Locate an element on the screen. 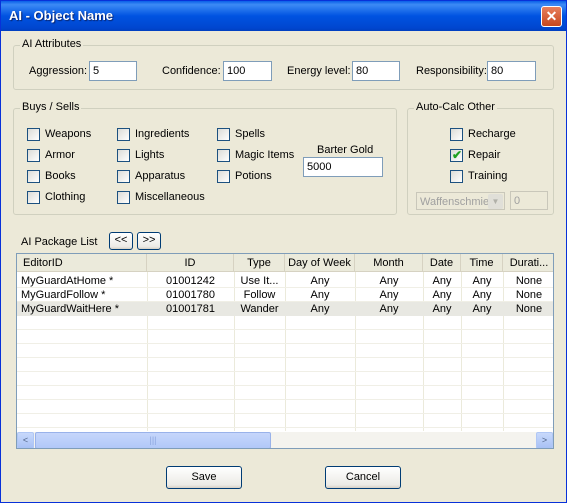 Image resolution: width=567 pixels, height=503 pixels. checkbox-label: Lights is located at coordinates (150, 155).